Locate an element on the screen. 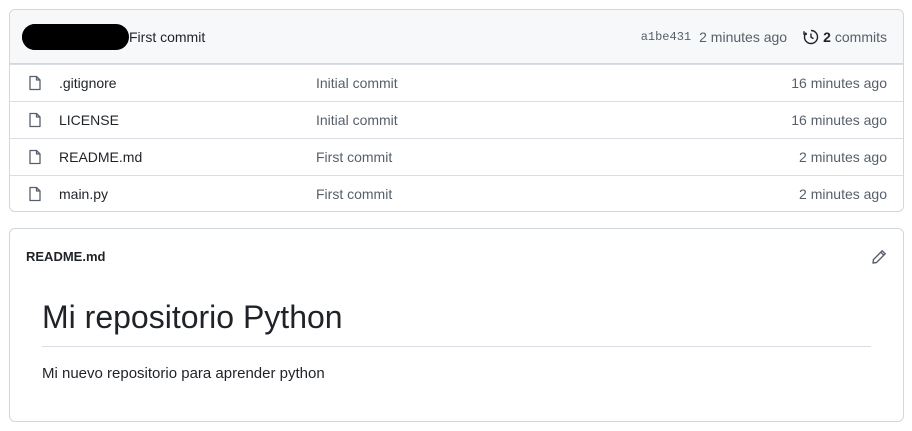  file-row: main.py First commit 2 minutes ago is located at coordinates (456, 193).